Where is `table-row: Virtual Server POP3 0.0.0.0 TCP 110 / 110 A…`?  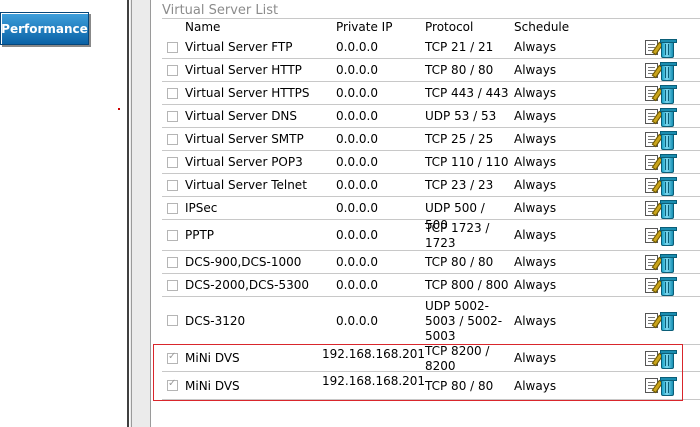 table-row: Virtual Server POP3 0.0.0.0 TCP 110 / 110 A… is located at coordinates (431, 162).